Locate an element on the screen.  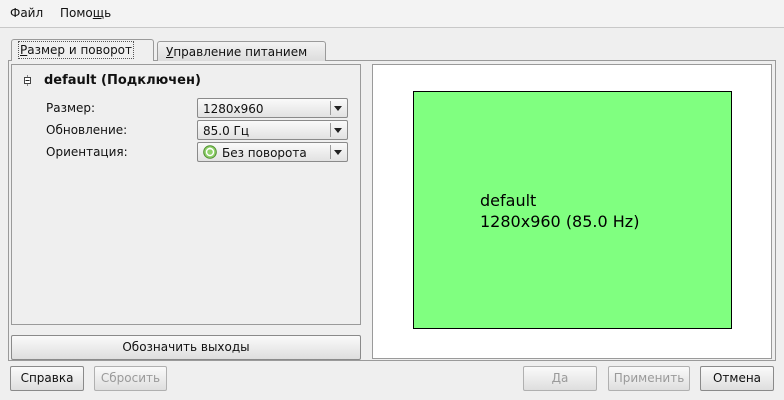
refresh-value: 85.0 Гц is located at coordinates (226, 131).